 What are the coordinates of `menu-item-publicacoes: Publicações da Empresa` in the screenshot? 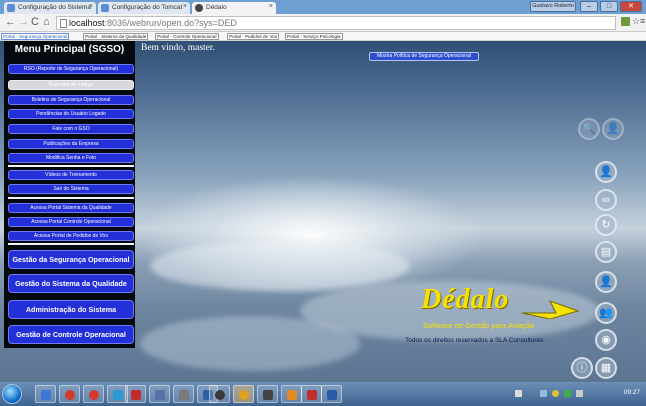 It's located at (71, 144).